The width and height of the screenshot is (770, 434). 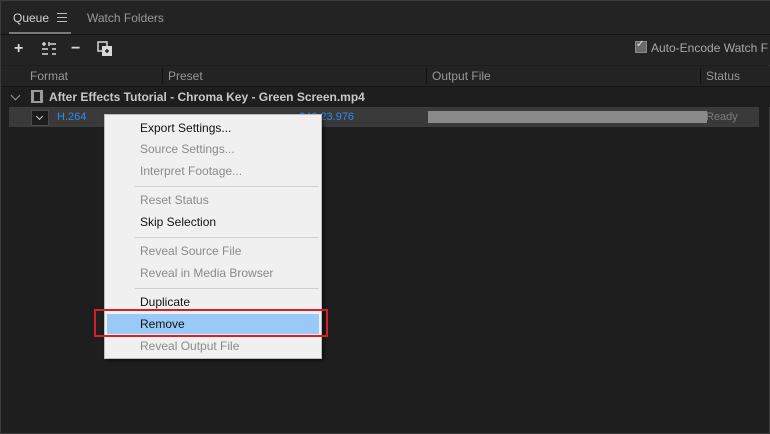 What do you see at coordinates (15, 95) in the screenshot?
I see `chevron-down-icon` at bounding box center [15, 95].